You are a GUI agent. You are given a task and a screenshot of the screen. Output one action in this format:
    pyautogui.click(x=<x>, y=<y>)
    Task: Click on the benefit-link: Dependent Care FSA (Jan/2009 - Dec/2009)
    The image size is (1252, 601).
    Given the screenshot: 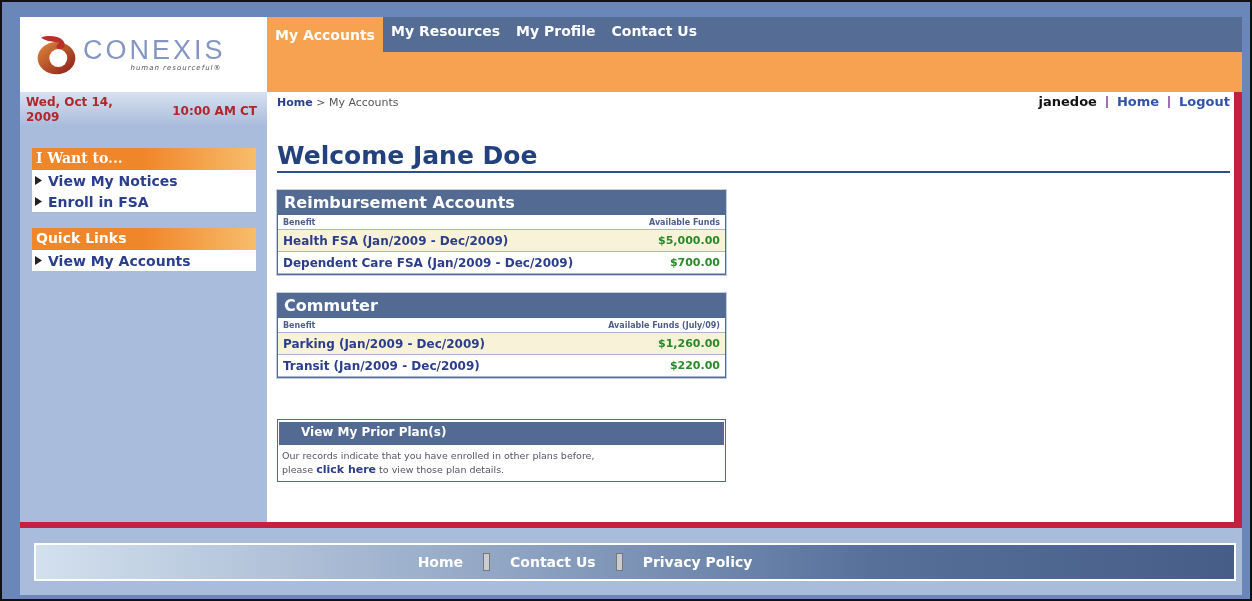 What is the action you would take?
    pyautogui.click(x=428, y=262)
    